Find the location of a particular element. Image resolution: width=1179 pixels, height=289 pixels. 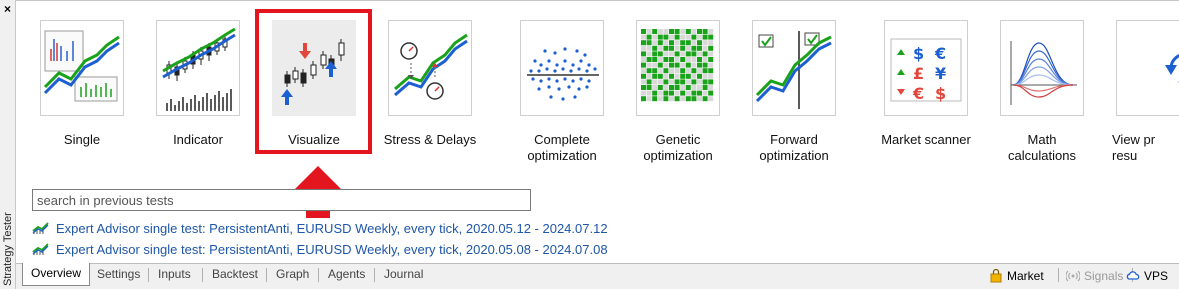

tab-settings: Settings is located at coordinates (118, 275).